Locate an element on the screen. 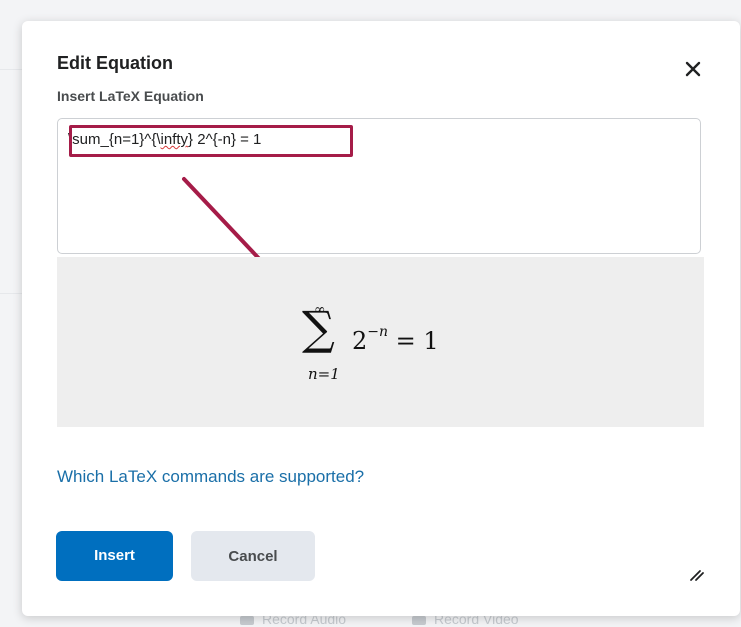 The width and height of the screenshot is (741, 627). cancel-button: Cancel is located at coordinates (253, 556).